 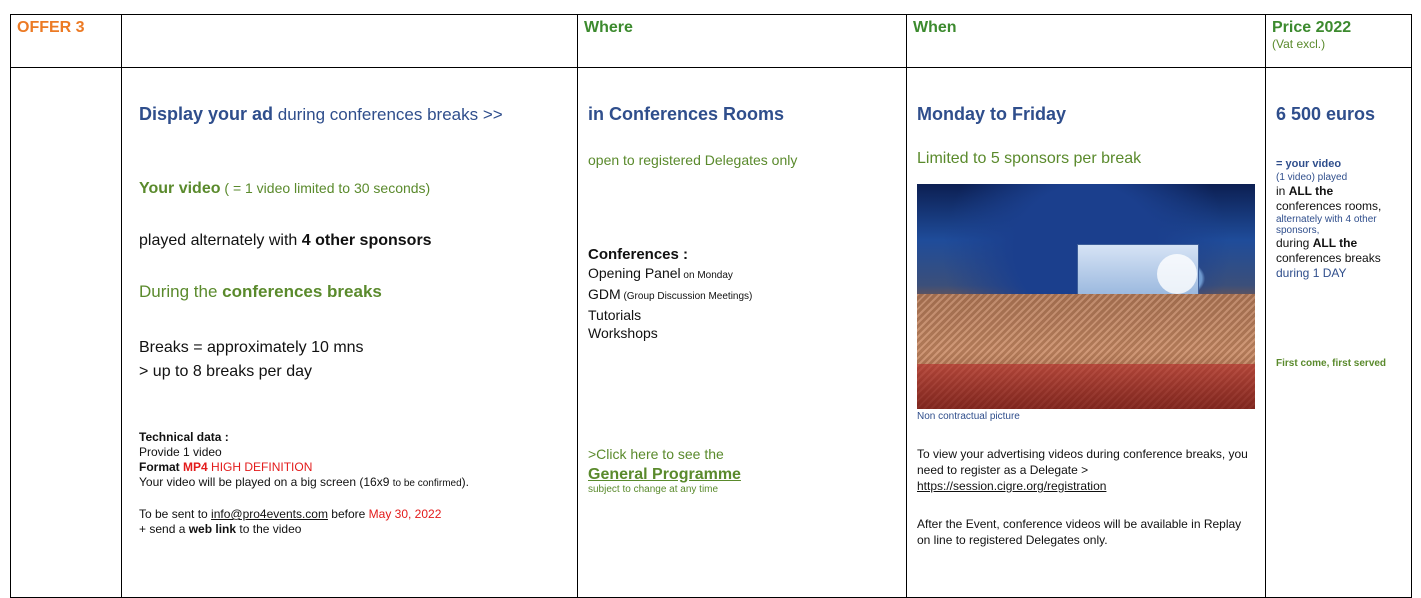 I want to click on header-offer: OFFER 3, so click(x=66, y=41).